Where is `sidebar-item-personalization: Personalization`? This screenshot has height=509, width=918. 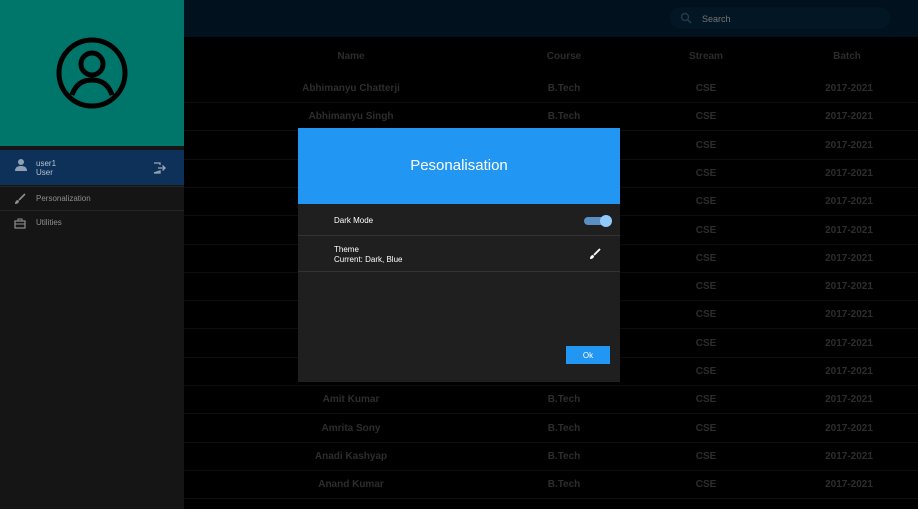
sidebar-item-personalization: Personalization is located at coordinates (92, 199).